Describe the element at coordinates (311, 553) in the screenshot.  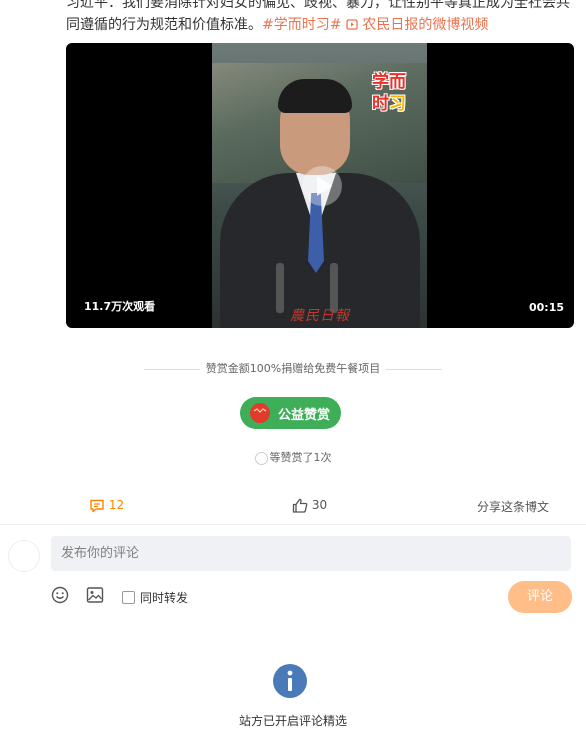
I see `comment-input` at that location.